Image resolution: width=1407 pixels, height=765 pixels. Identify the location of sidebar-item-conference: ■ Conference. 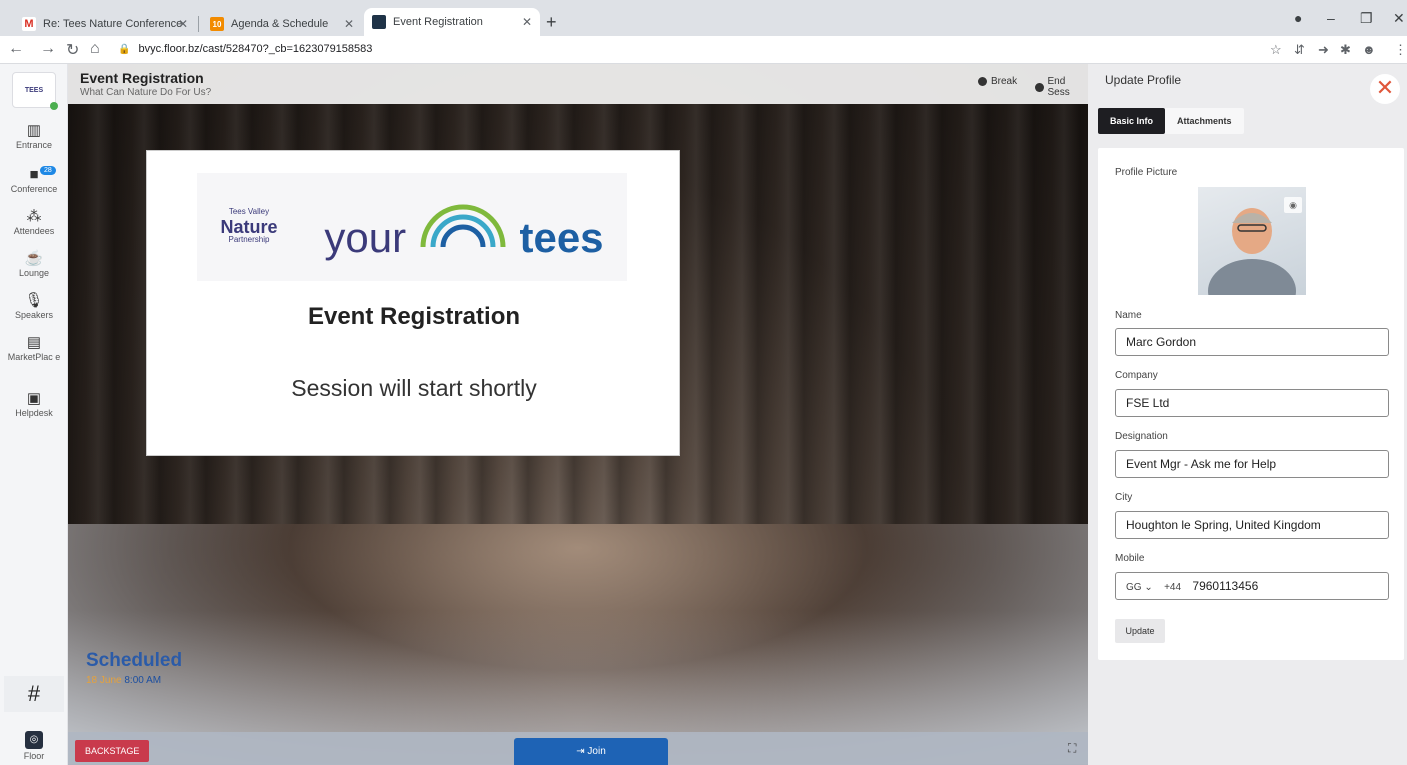
(34, 180).